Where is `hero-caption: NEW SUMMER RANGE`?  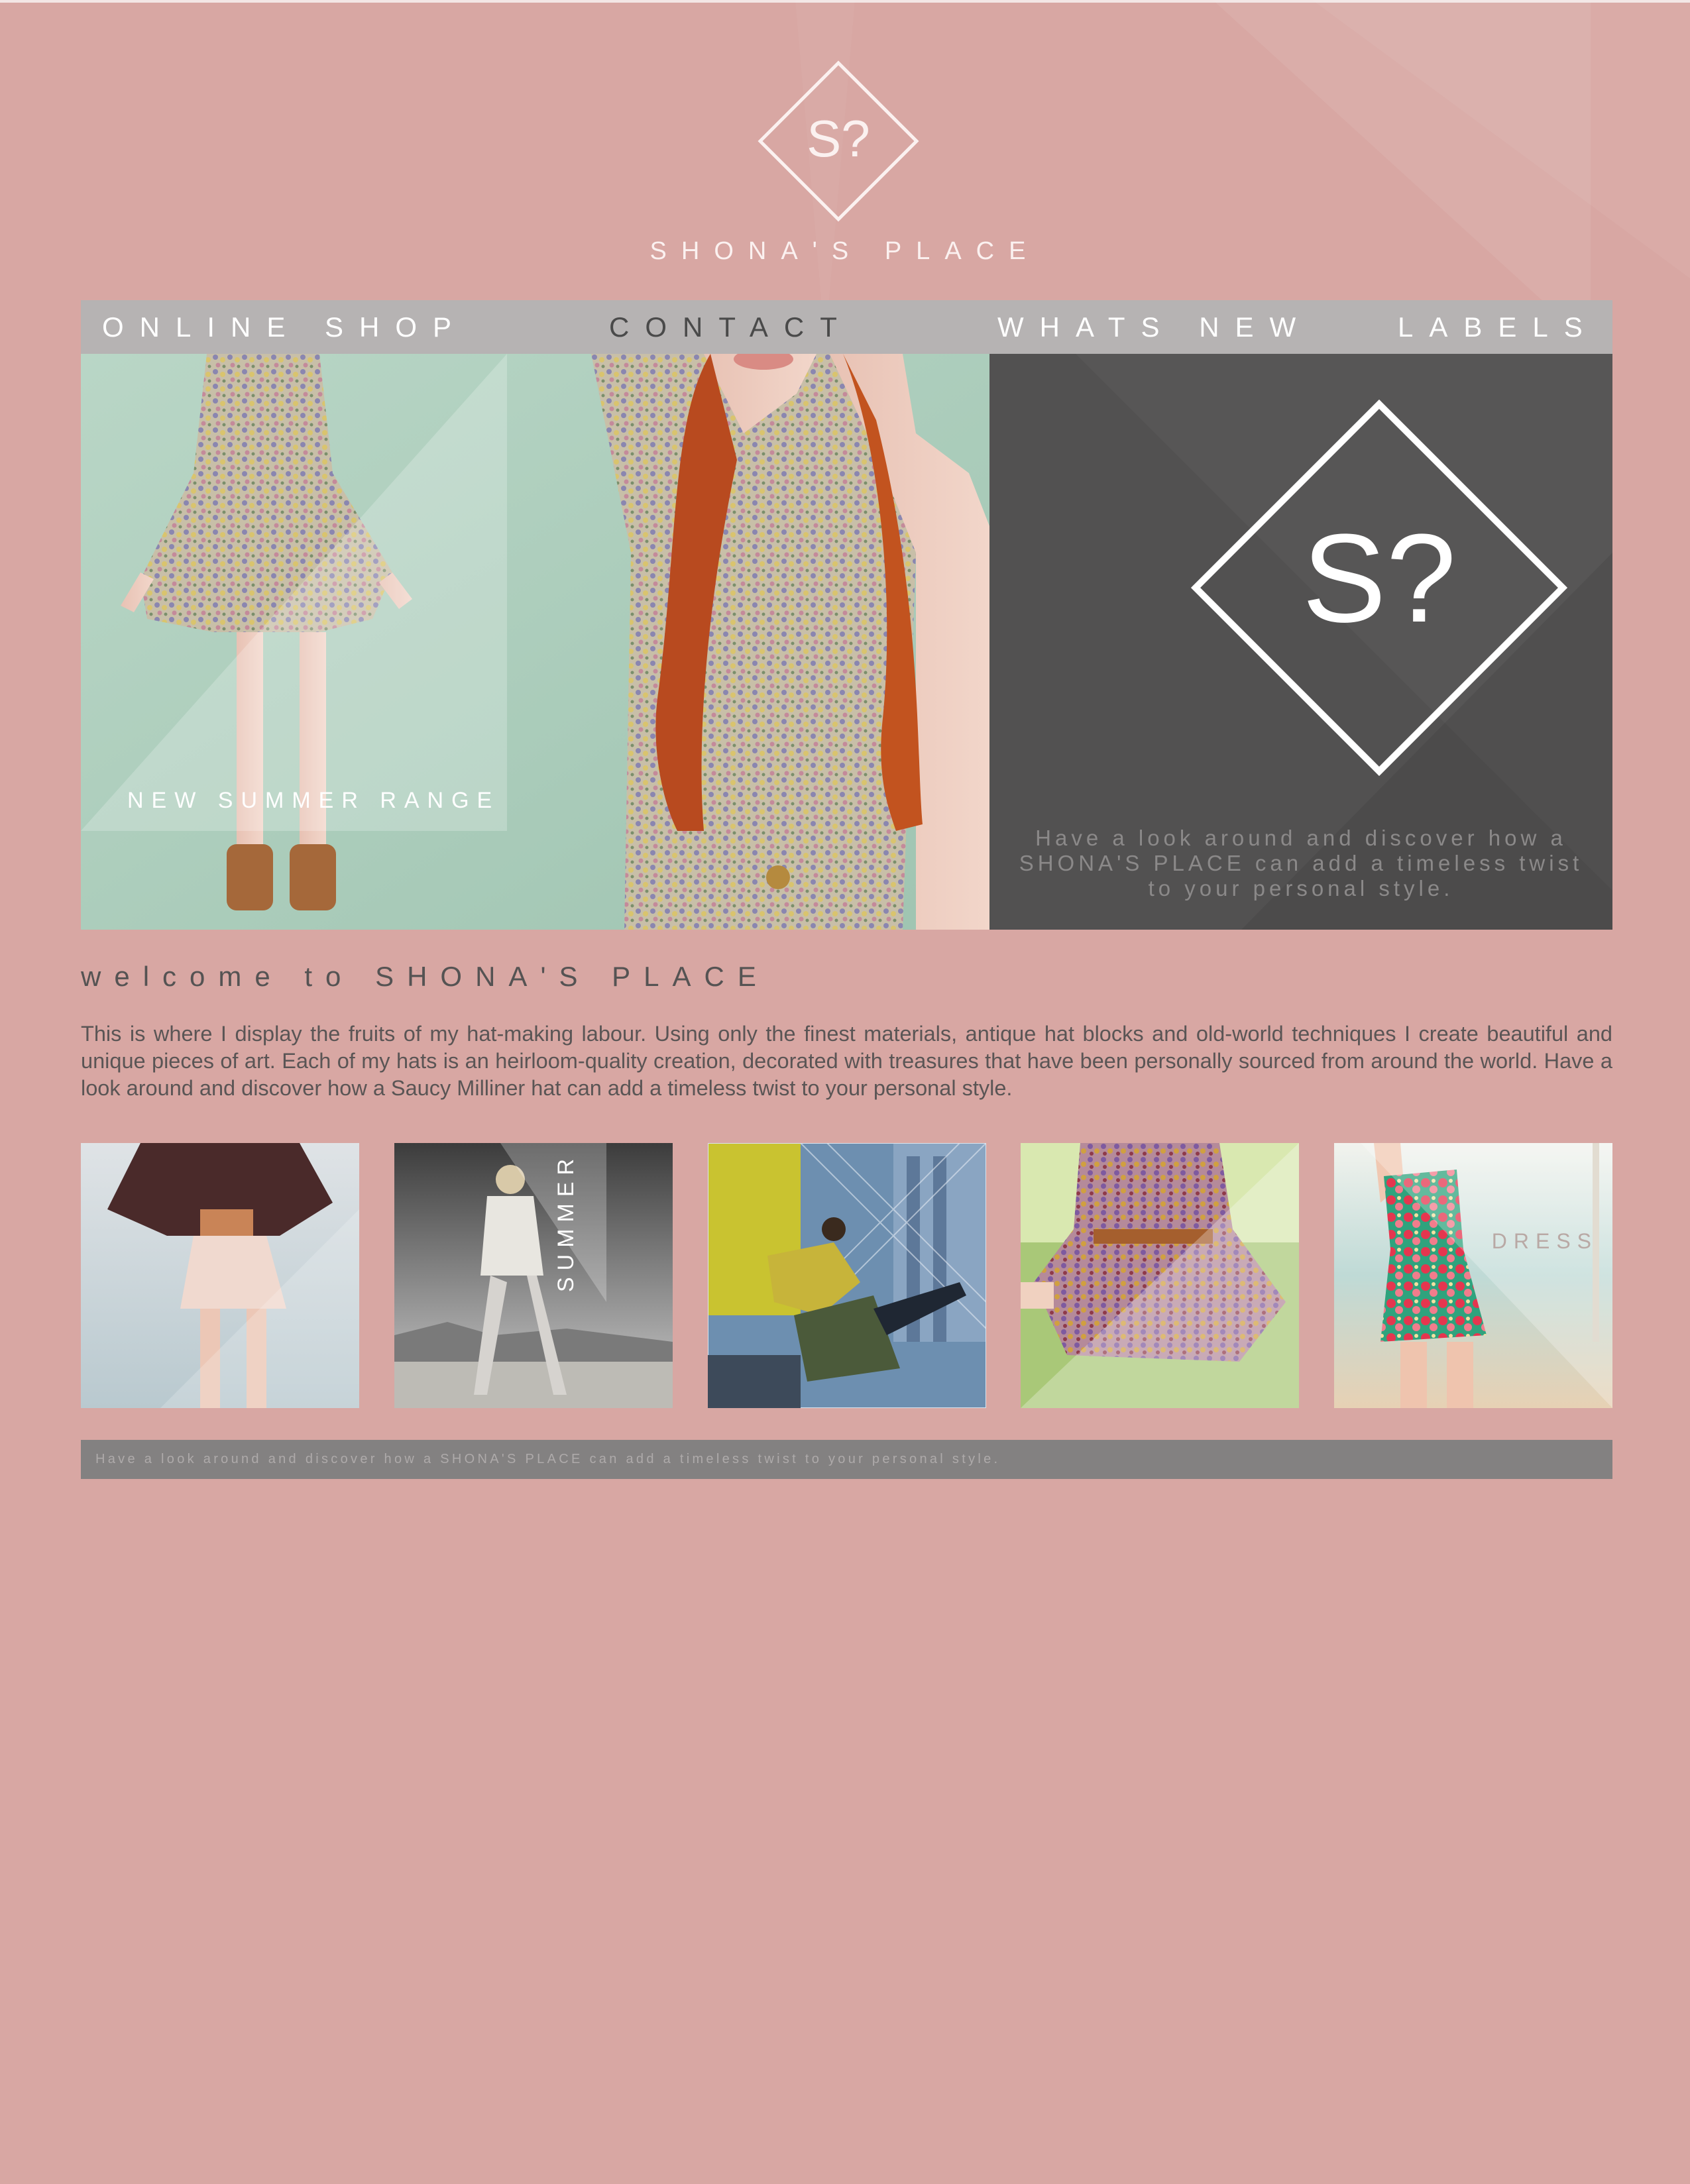
hero-caption: NEW SUMMER RANGE is located at coordinates (313, 800).